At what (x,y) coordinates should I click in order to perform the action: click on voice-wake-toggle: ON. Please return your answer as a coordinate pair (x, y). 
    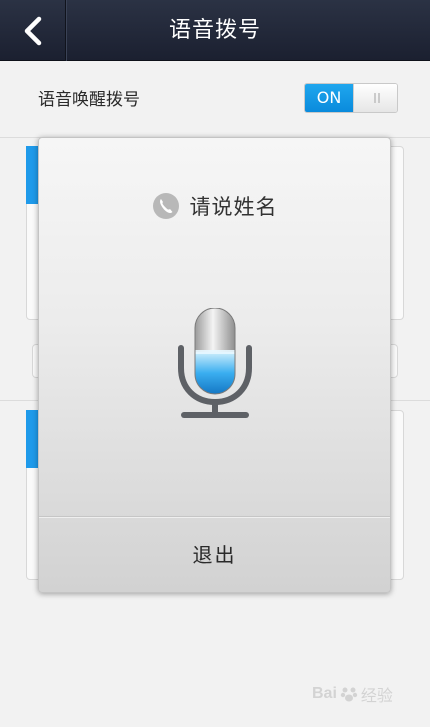
    Looking at the image, I should click on (351, 98).